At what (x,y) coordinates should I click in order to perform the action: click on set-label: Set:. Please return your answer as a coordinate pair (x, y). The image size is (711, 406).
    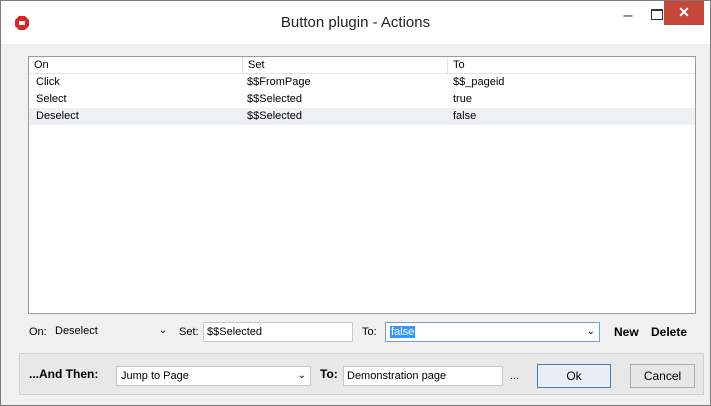
    Looking at the image, I should click on (189, 332).